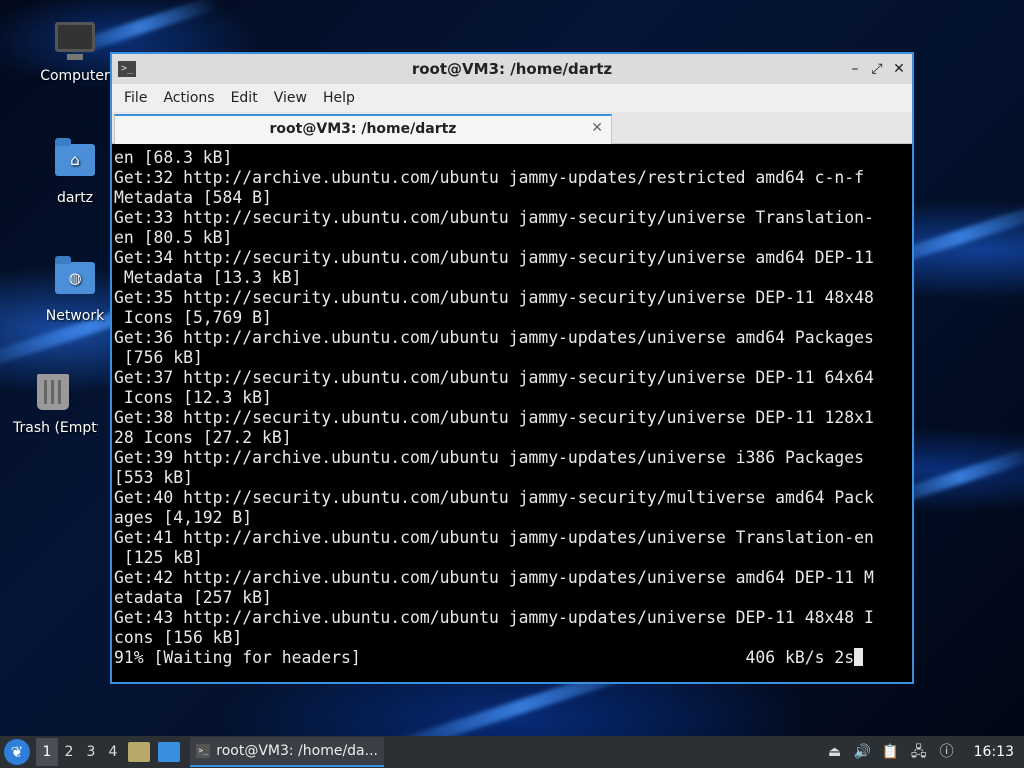 This screenshot has width=1024, height=768. What do you see at coordinates (55, 428) in the screenshot?
I see `desktop-icon-label: Trash (Empty)` at bounding box center [55, 428].